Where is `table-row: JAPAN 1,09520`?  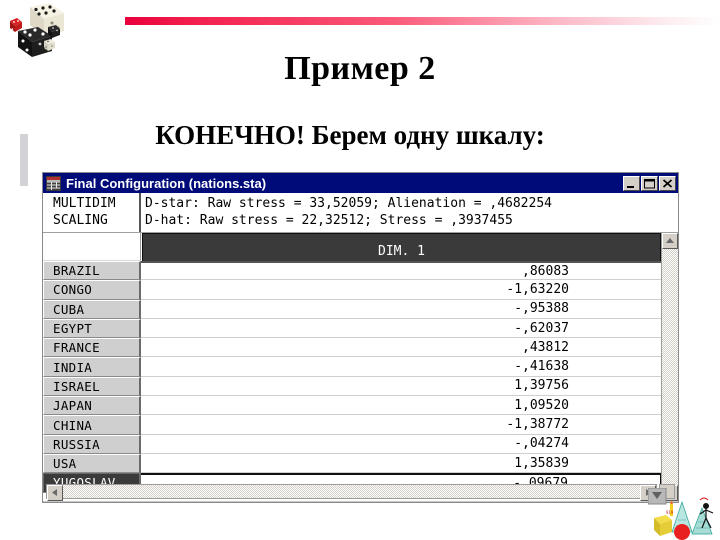
table-row: JAPAN 1,09520 is located at coordinates (352, 406).